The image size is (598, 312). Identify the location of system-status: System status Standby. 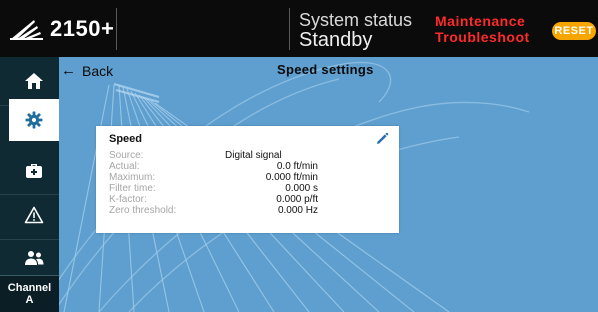
(355, 30).